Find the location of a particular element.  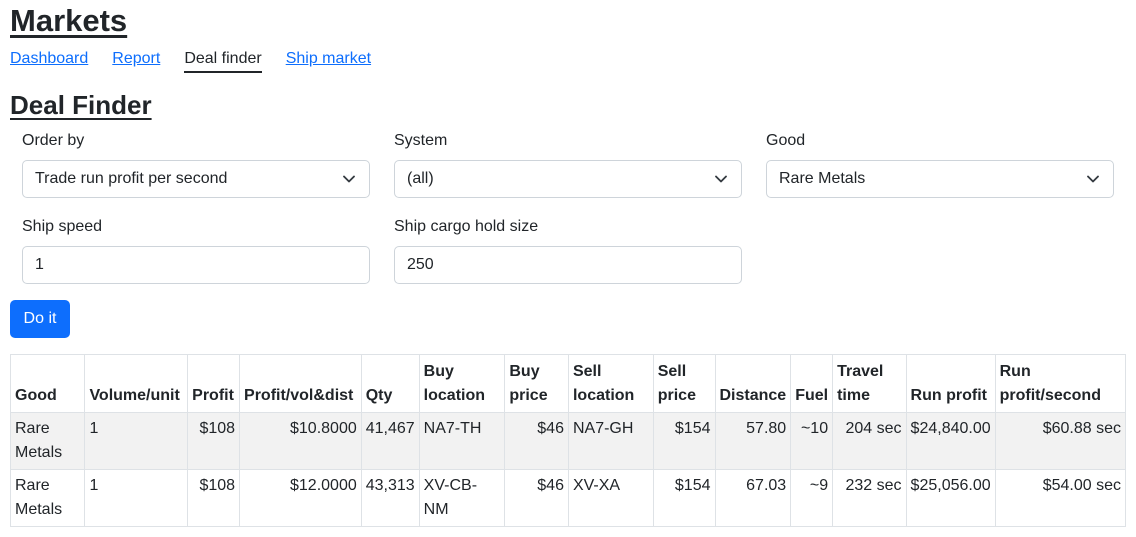

ship-speed-input: 1 is located at coordinates (196, 265).